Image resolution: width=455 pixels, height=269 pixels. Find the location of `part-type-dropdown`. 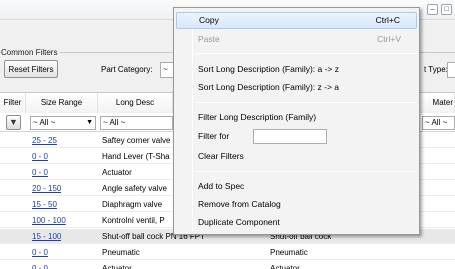

part-type-dropdown is located at coordinates (451, 70).